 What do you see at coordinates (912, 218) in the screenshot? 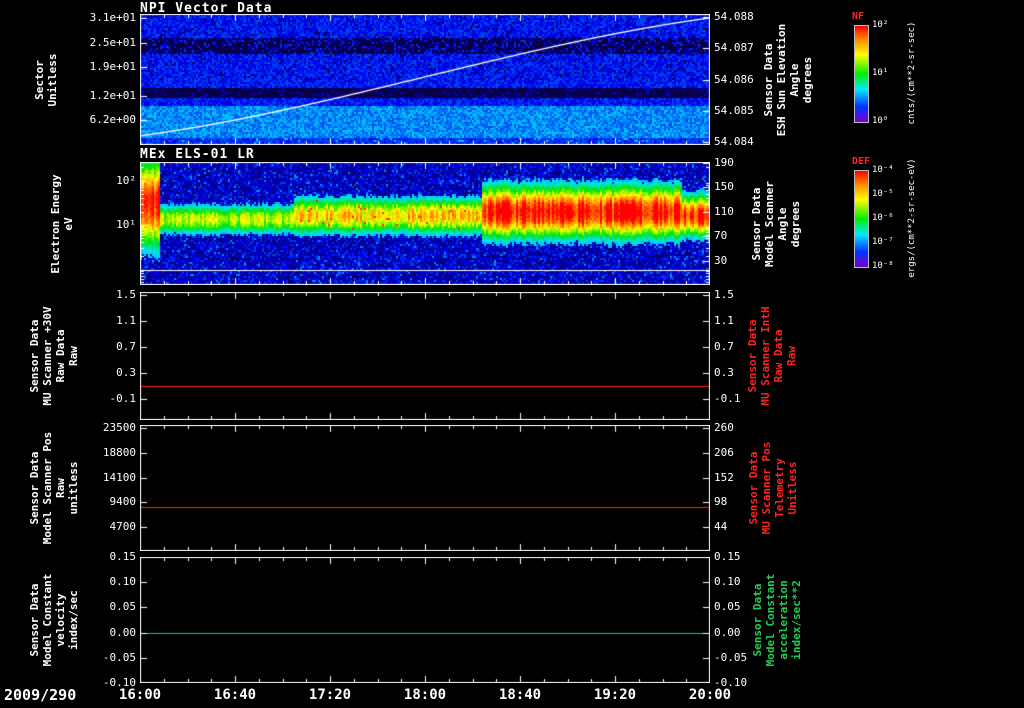
I see `colorbar-units-label: ergs/(cm**2-sr-sec-eV)` at bounding box center [912, 218].